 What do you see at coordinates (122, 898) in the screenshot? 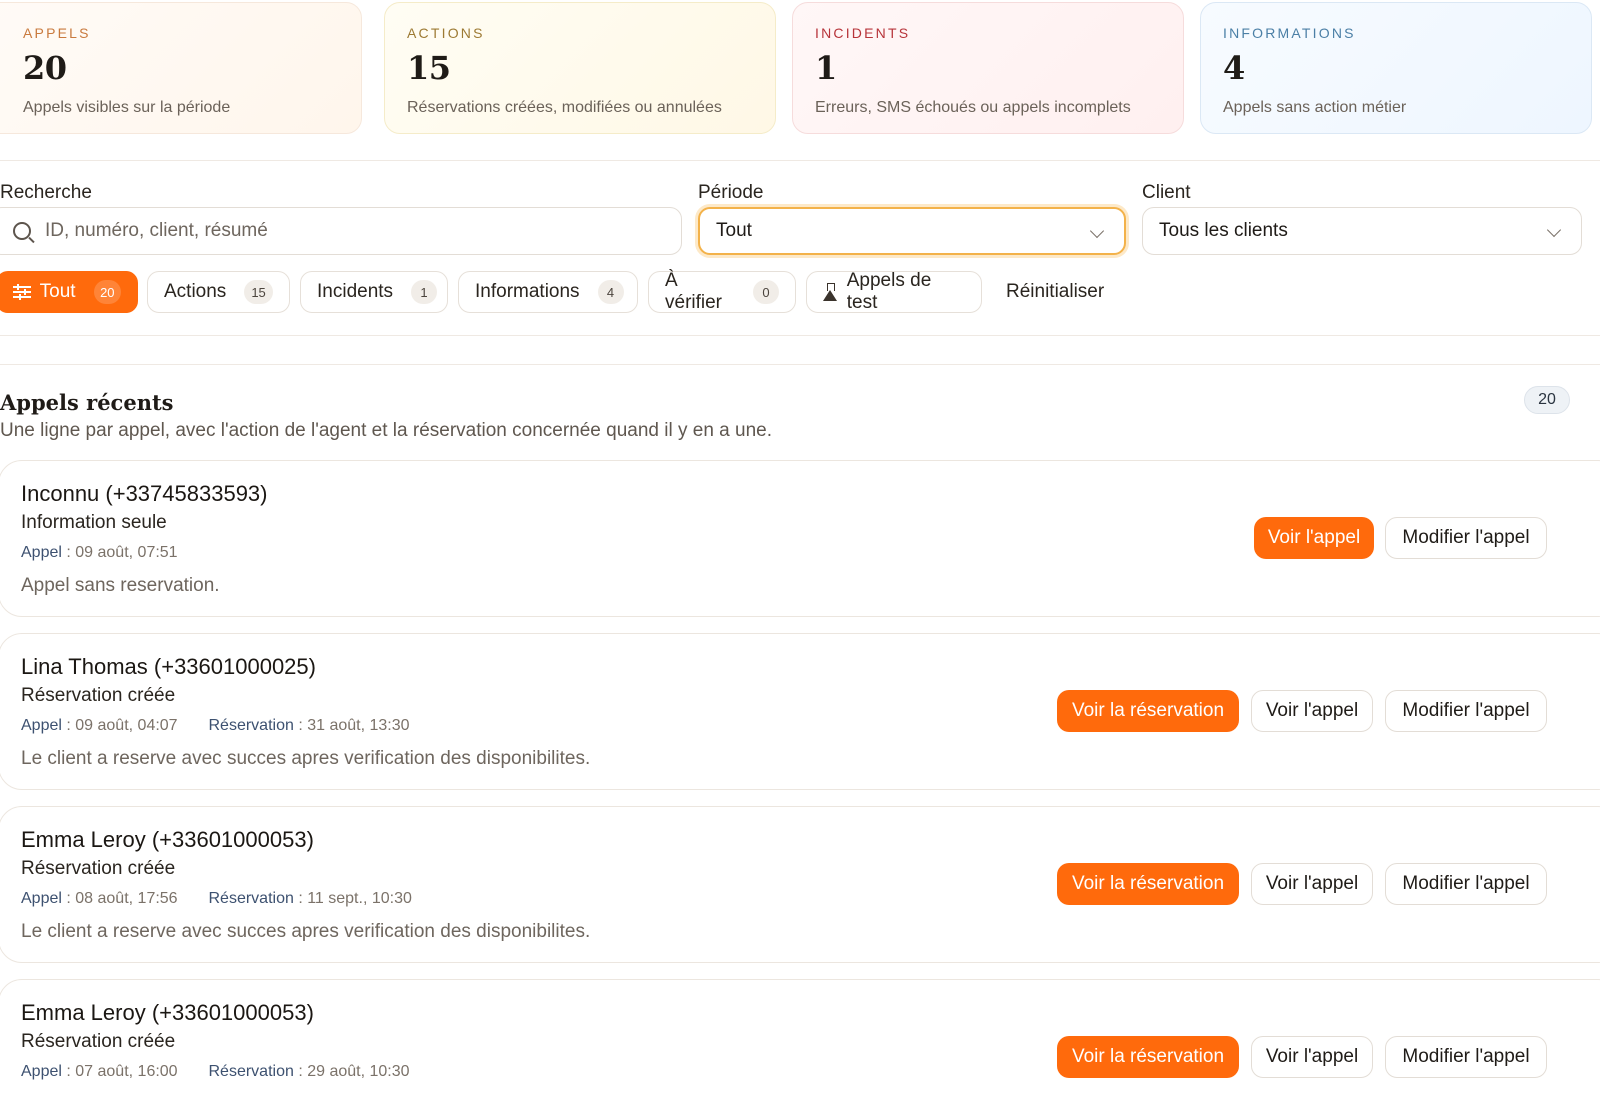
I see `call-time: : 08 août, 17:56` at bounding box center [122, 898].